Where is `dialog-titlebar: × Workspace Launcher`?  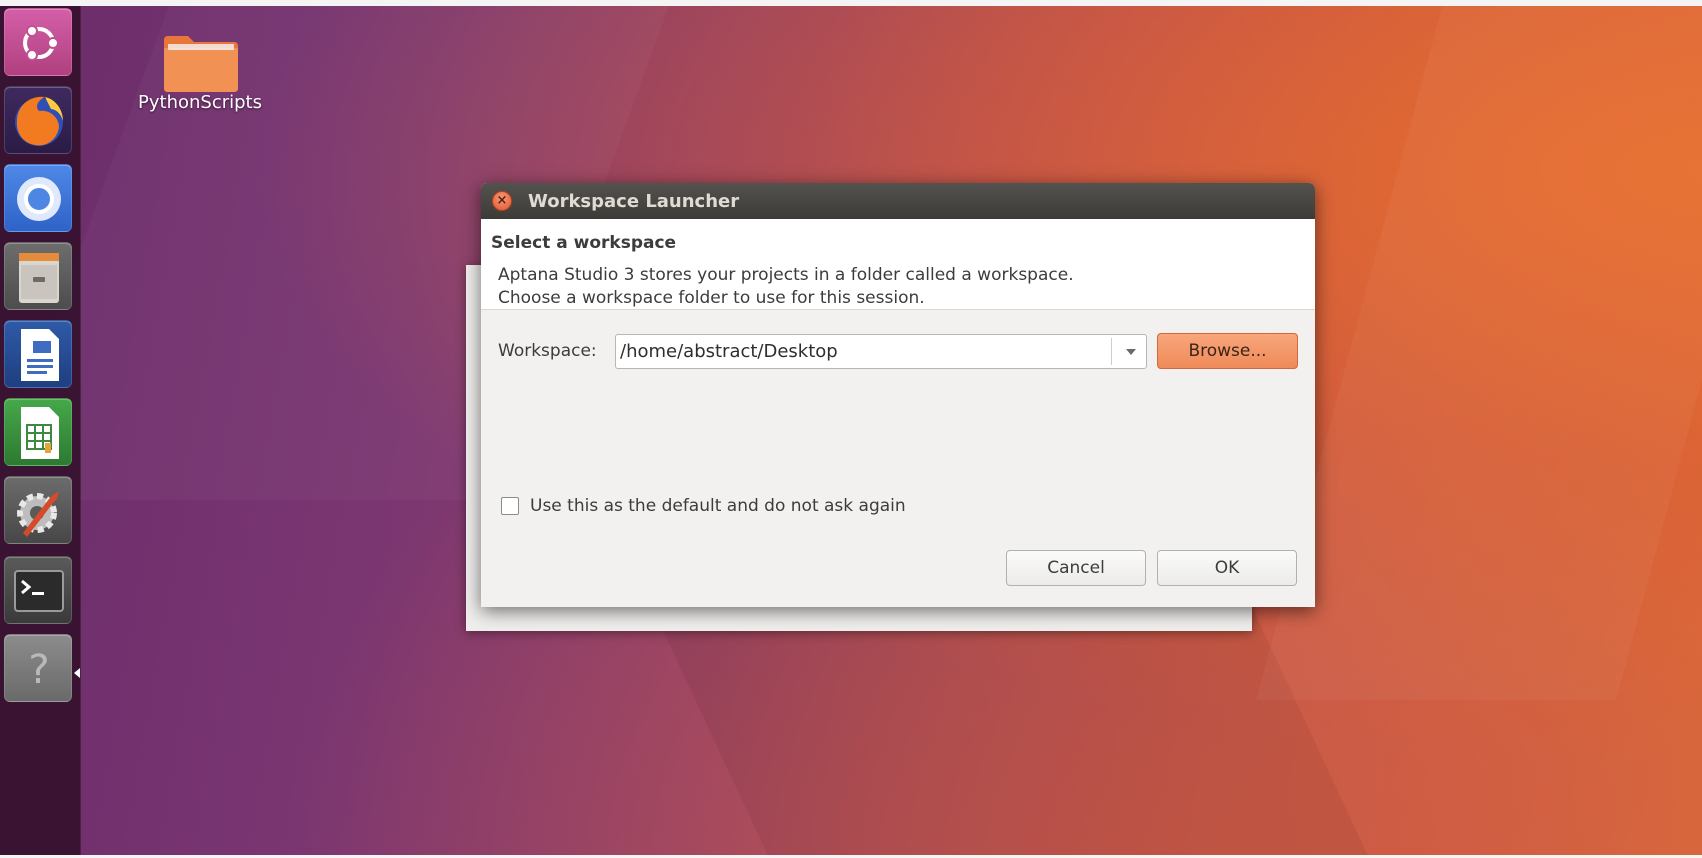 dialog-titlebar: × Workspace Launcher is located at coordinates (898, 201).